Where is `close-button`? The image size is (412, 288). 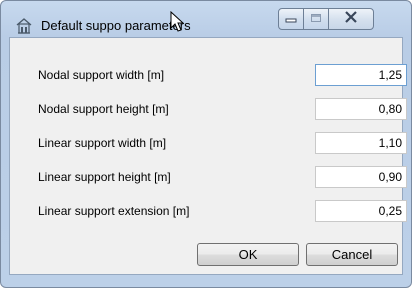
close-button is located at coordinates (351, 19).